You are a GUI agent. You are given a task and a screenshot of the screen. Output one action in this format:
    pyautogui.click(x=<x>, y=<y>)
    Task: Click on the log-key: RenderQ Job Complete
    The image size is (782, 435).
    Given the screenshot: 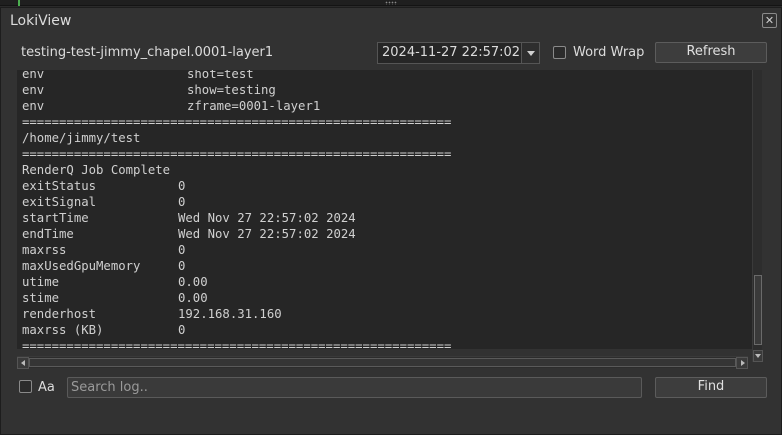 What is the action you would take?
    pyautogui.click(x=96, y=170)
    